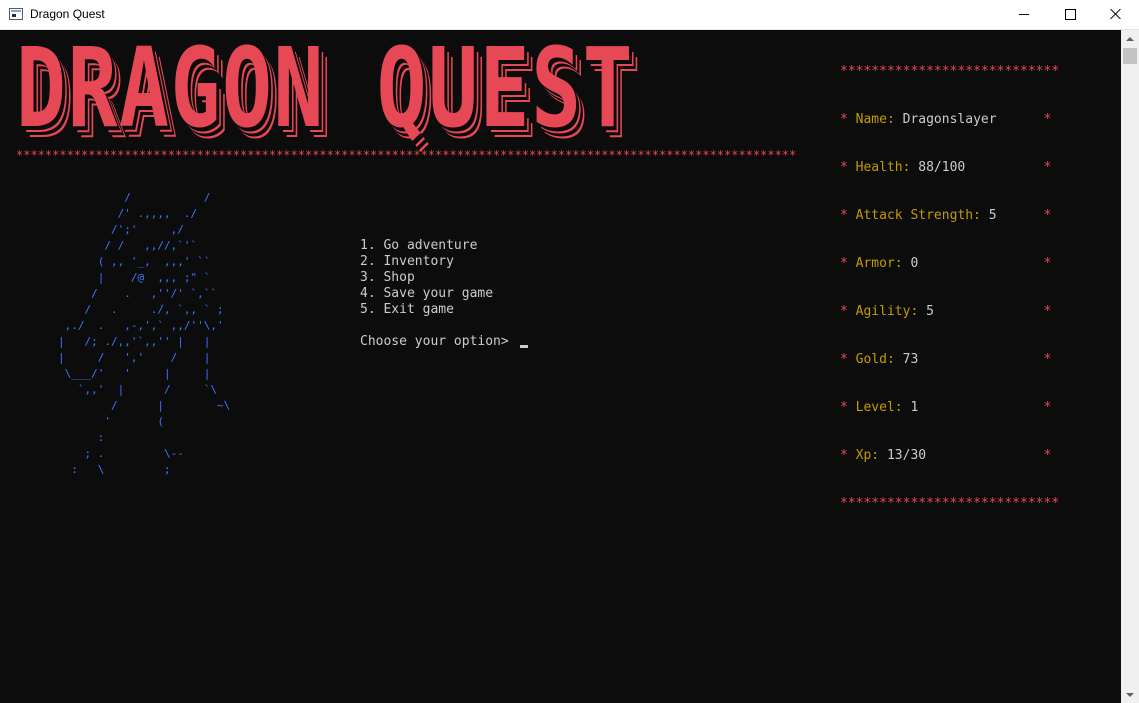 The height and width of the screenshot is (703, 1139). What do you see at coordinates (427, 293) in the screenshot?
I see `menu-item-save-game: 4. Save your game` at bounding box center [427, 293].